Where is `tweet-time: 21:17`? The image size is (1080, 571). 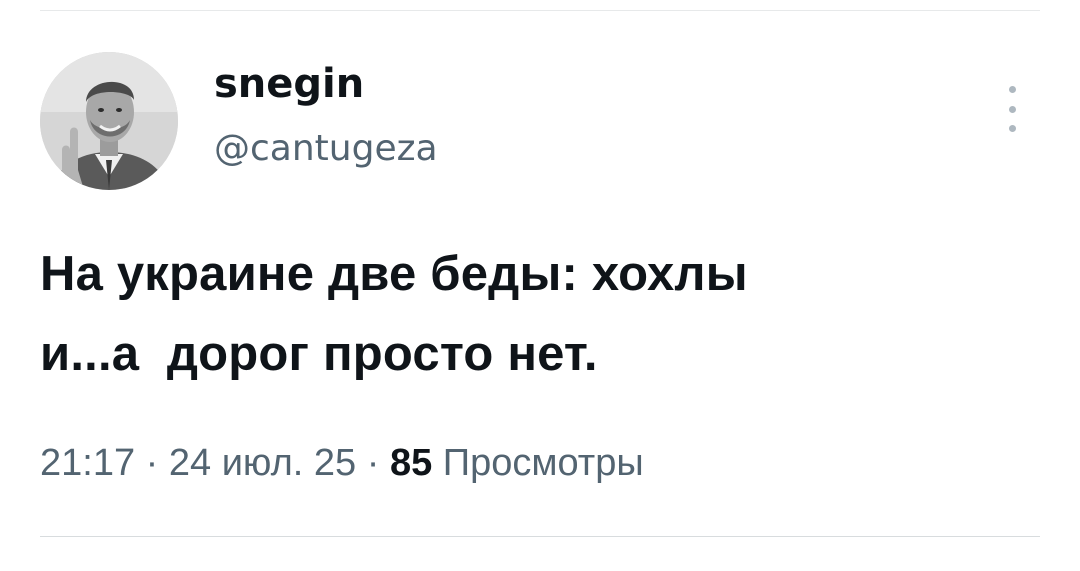
tweet-time: 21:17 is located at coordinates (87, 463).